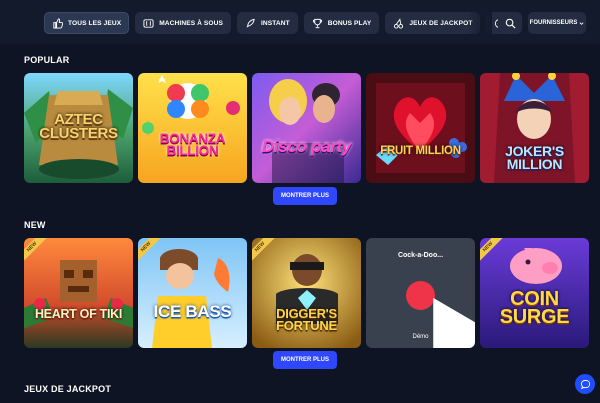  What do you see at coordinates (78, 314) in the screenshot?
I see `game-title-heart-of-tiki: HEART OF TIKI` at bounding box center [78, 314].